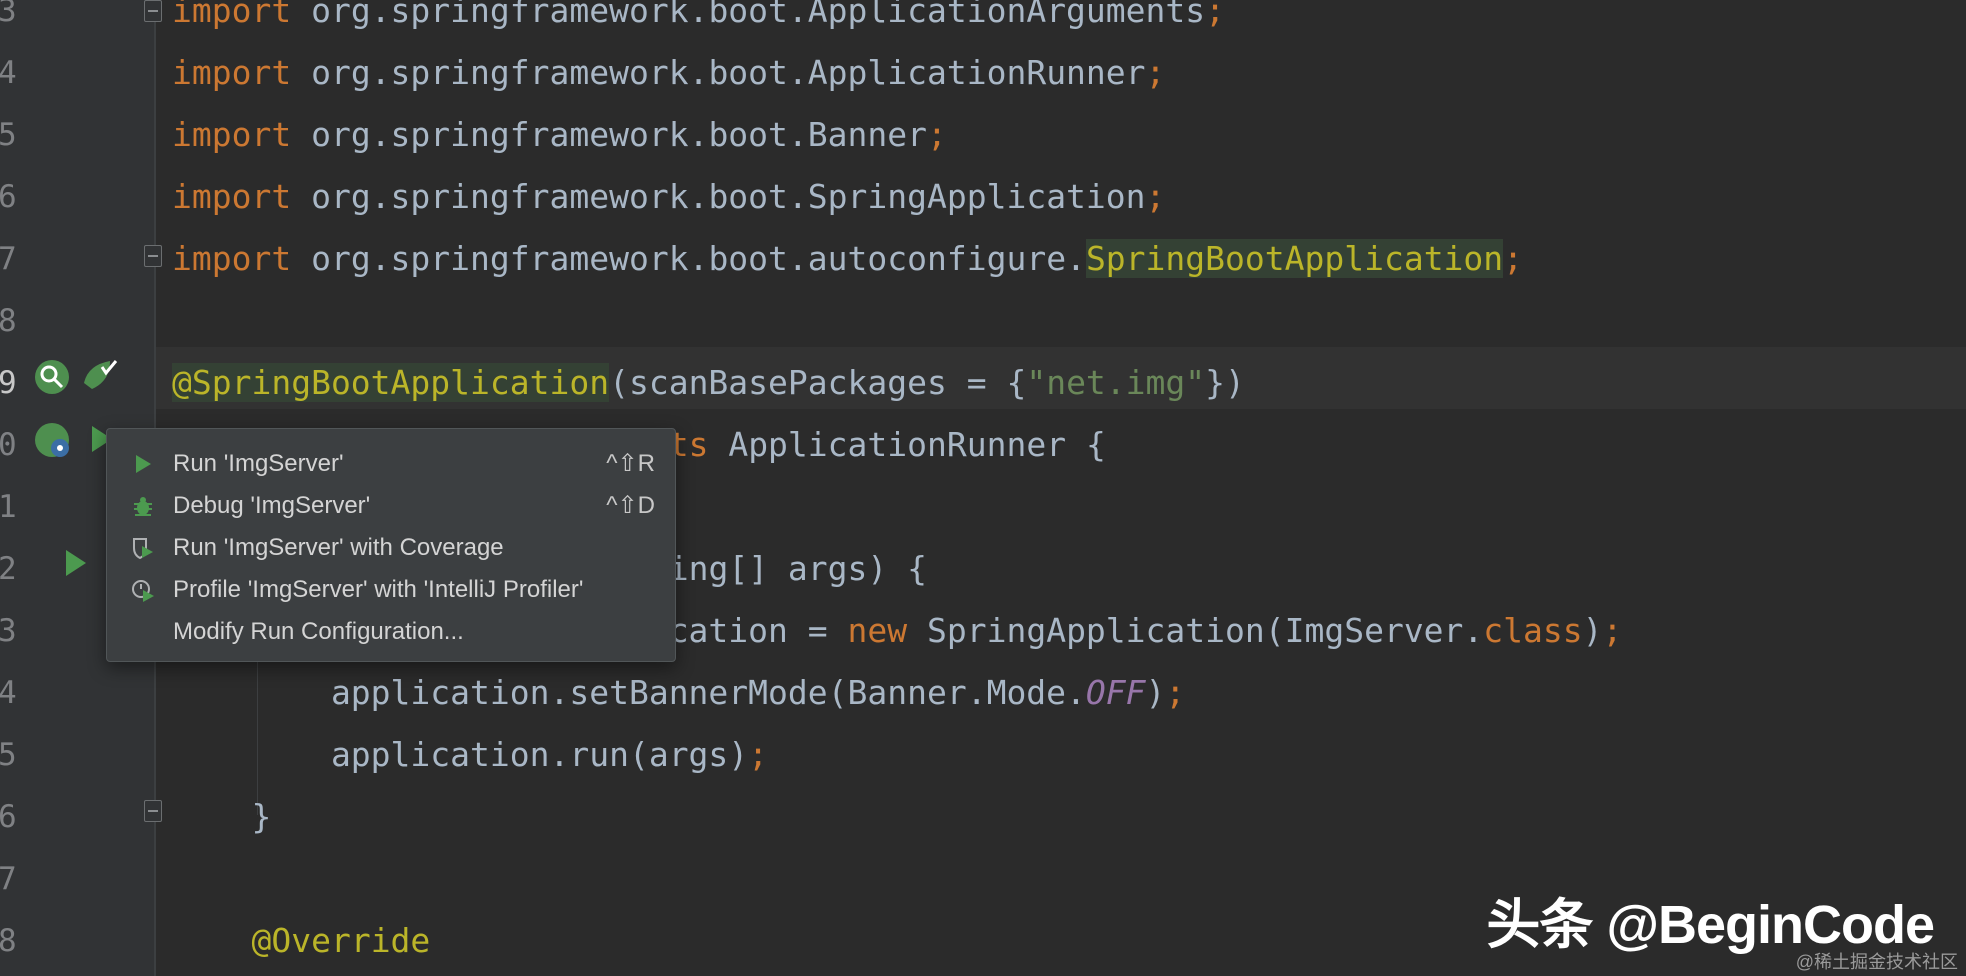 The image size is (1966, 976). I want to click on code-token: OFF, so click(1115, 692).